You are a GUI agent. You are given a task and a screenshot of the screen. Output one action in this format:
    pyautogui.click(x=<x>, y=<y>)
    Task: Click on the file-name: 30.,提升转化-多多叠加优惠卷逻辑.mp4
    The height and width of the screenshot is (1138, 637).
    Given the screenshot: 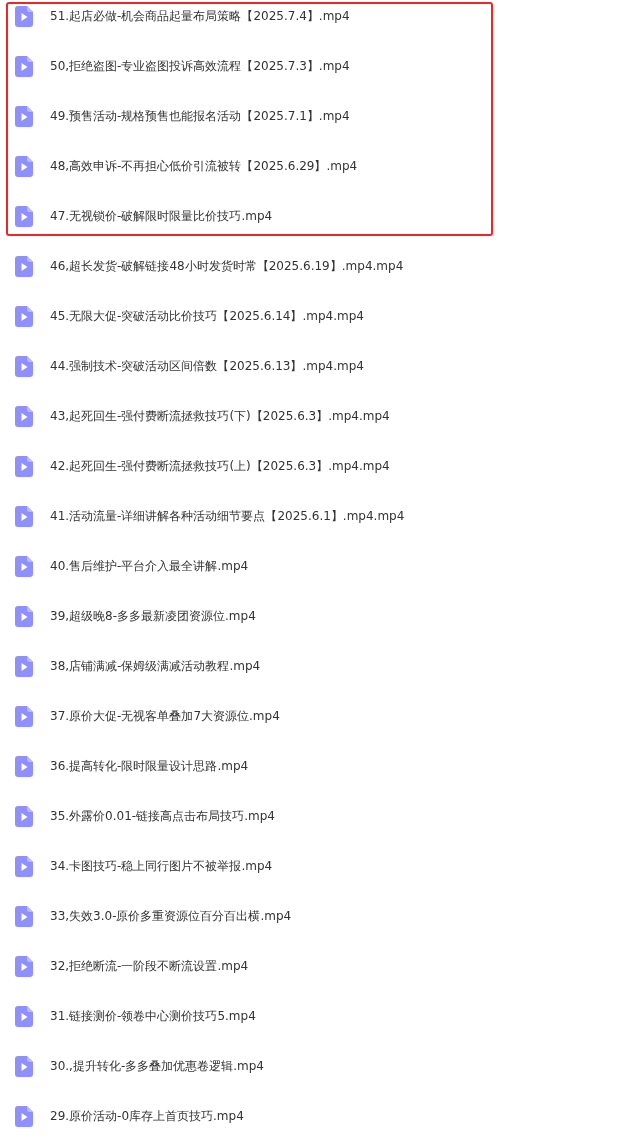 What is the action you would take?
    pyautogui.click(x=157, y=1066)
    